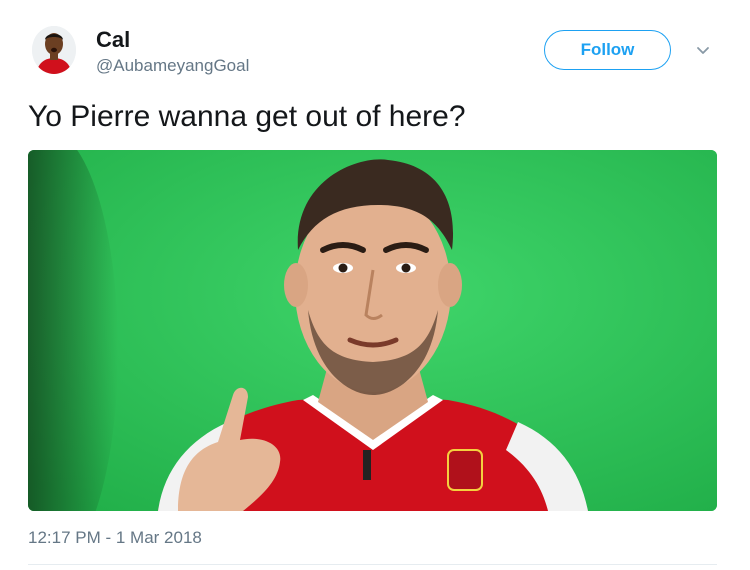 The width and height of the screenshot is (750, 570). Describe the element at coordinates (113, 40) in the screenshot. I see `display-name: Cal` at that location.